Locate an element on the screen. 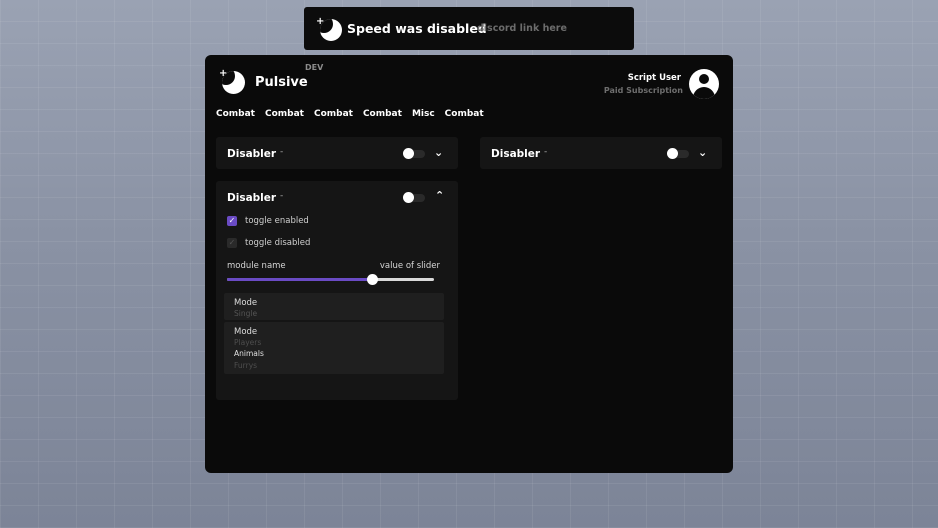 The image size is (938, 528). user-name: Script User is located at coordinates (654, 78).